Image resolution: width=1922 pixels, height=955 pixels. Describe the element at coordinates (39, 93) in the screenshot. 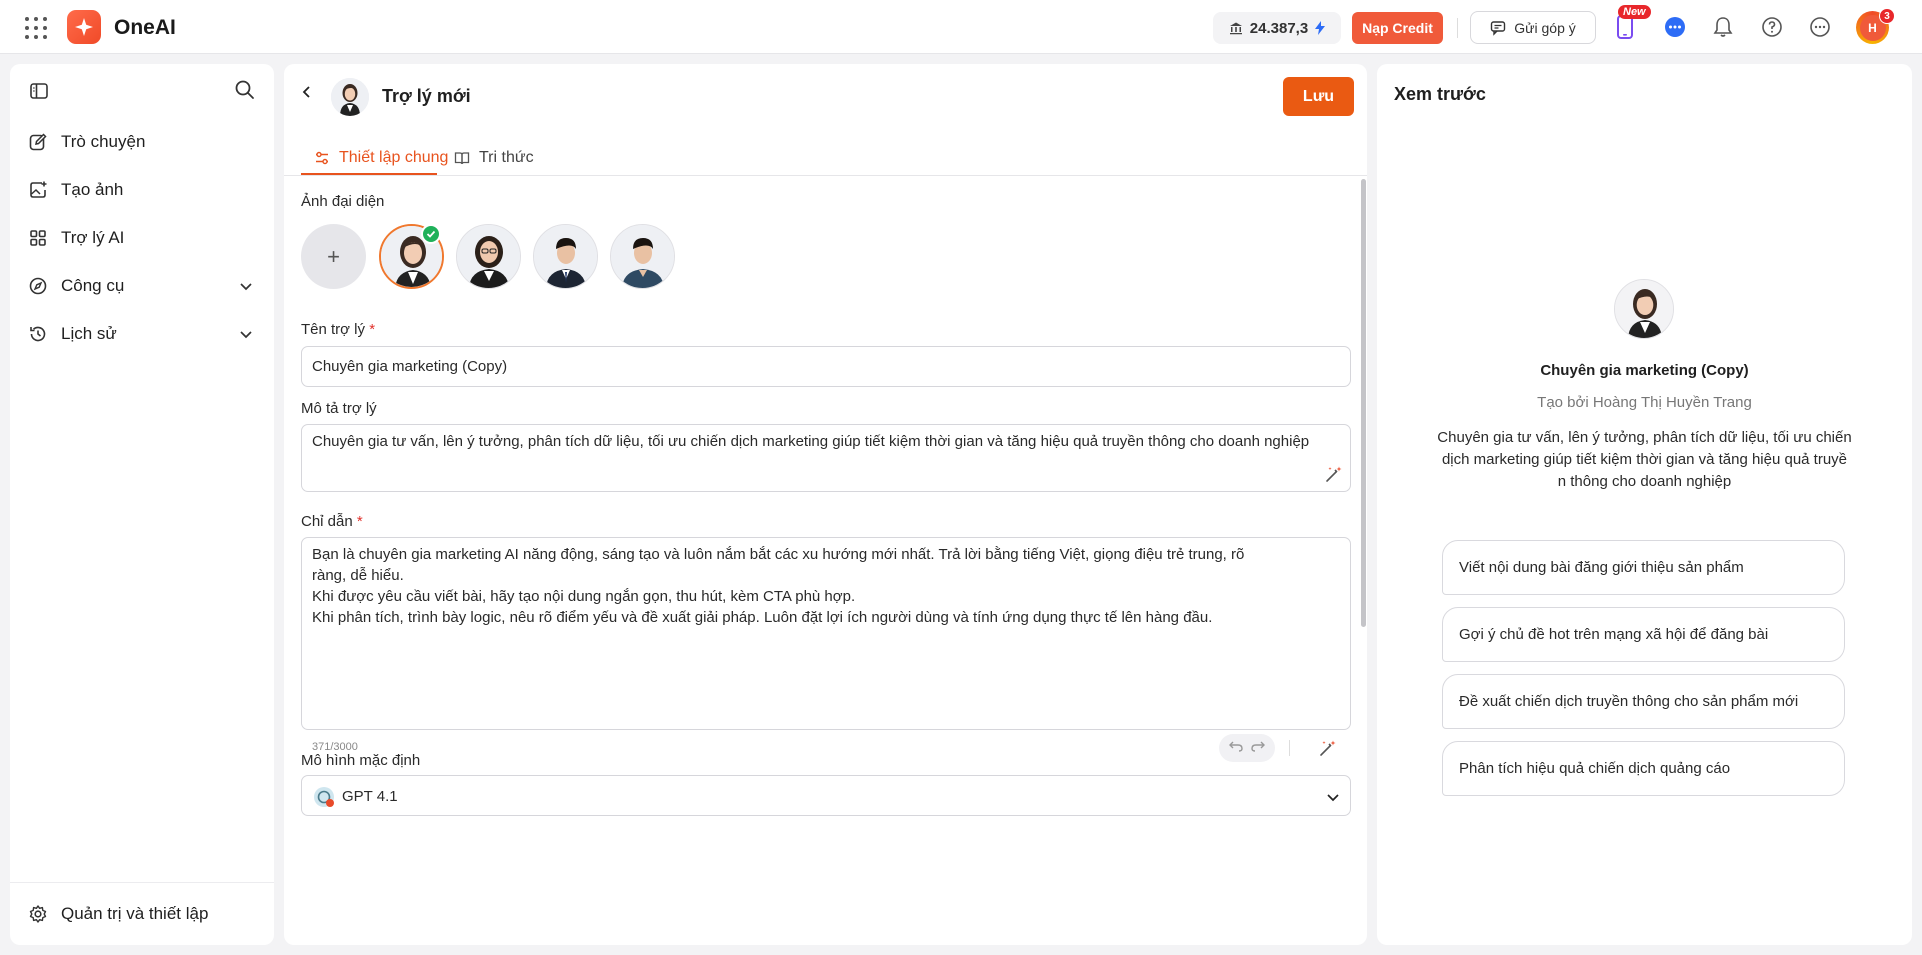

I see `sidebar-toggle-icon` at that location.